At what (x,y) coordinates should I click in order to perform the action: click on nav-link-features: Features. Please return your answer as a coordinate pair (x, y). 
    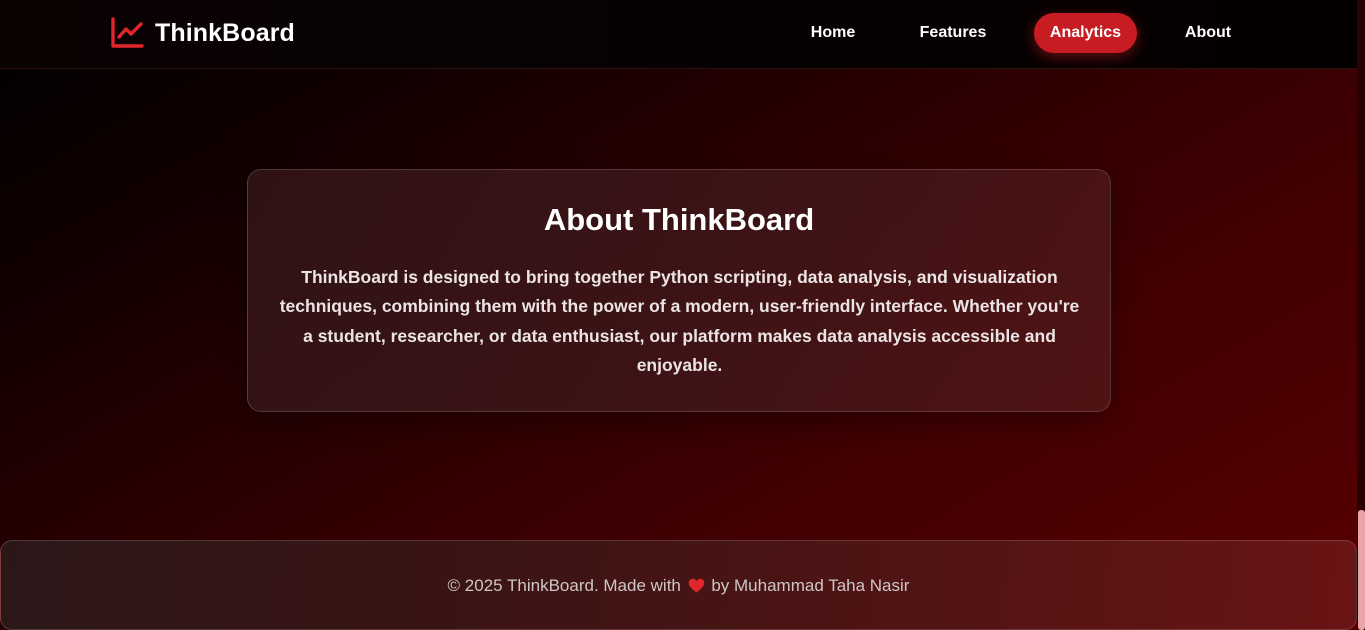
    Looking at the image, I should click on (953, 33).